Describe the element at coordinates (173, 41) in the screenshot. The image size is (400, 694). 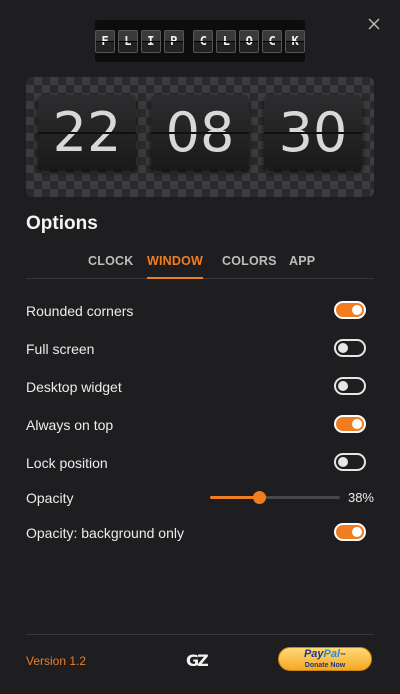
I see `logo-letter: P` at that location.